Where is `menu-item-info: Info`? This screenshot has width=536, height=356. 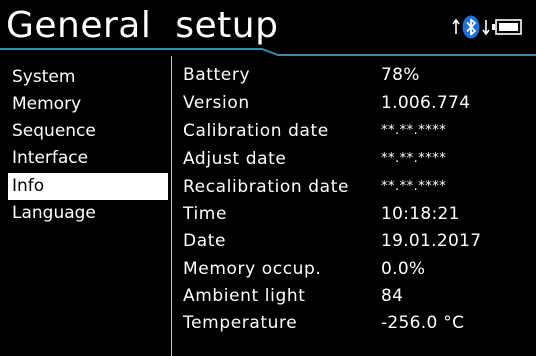 menu-item-info: Info is located at coordinates (88, 186).